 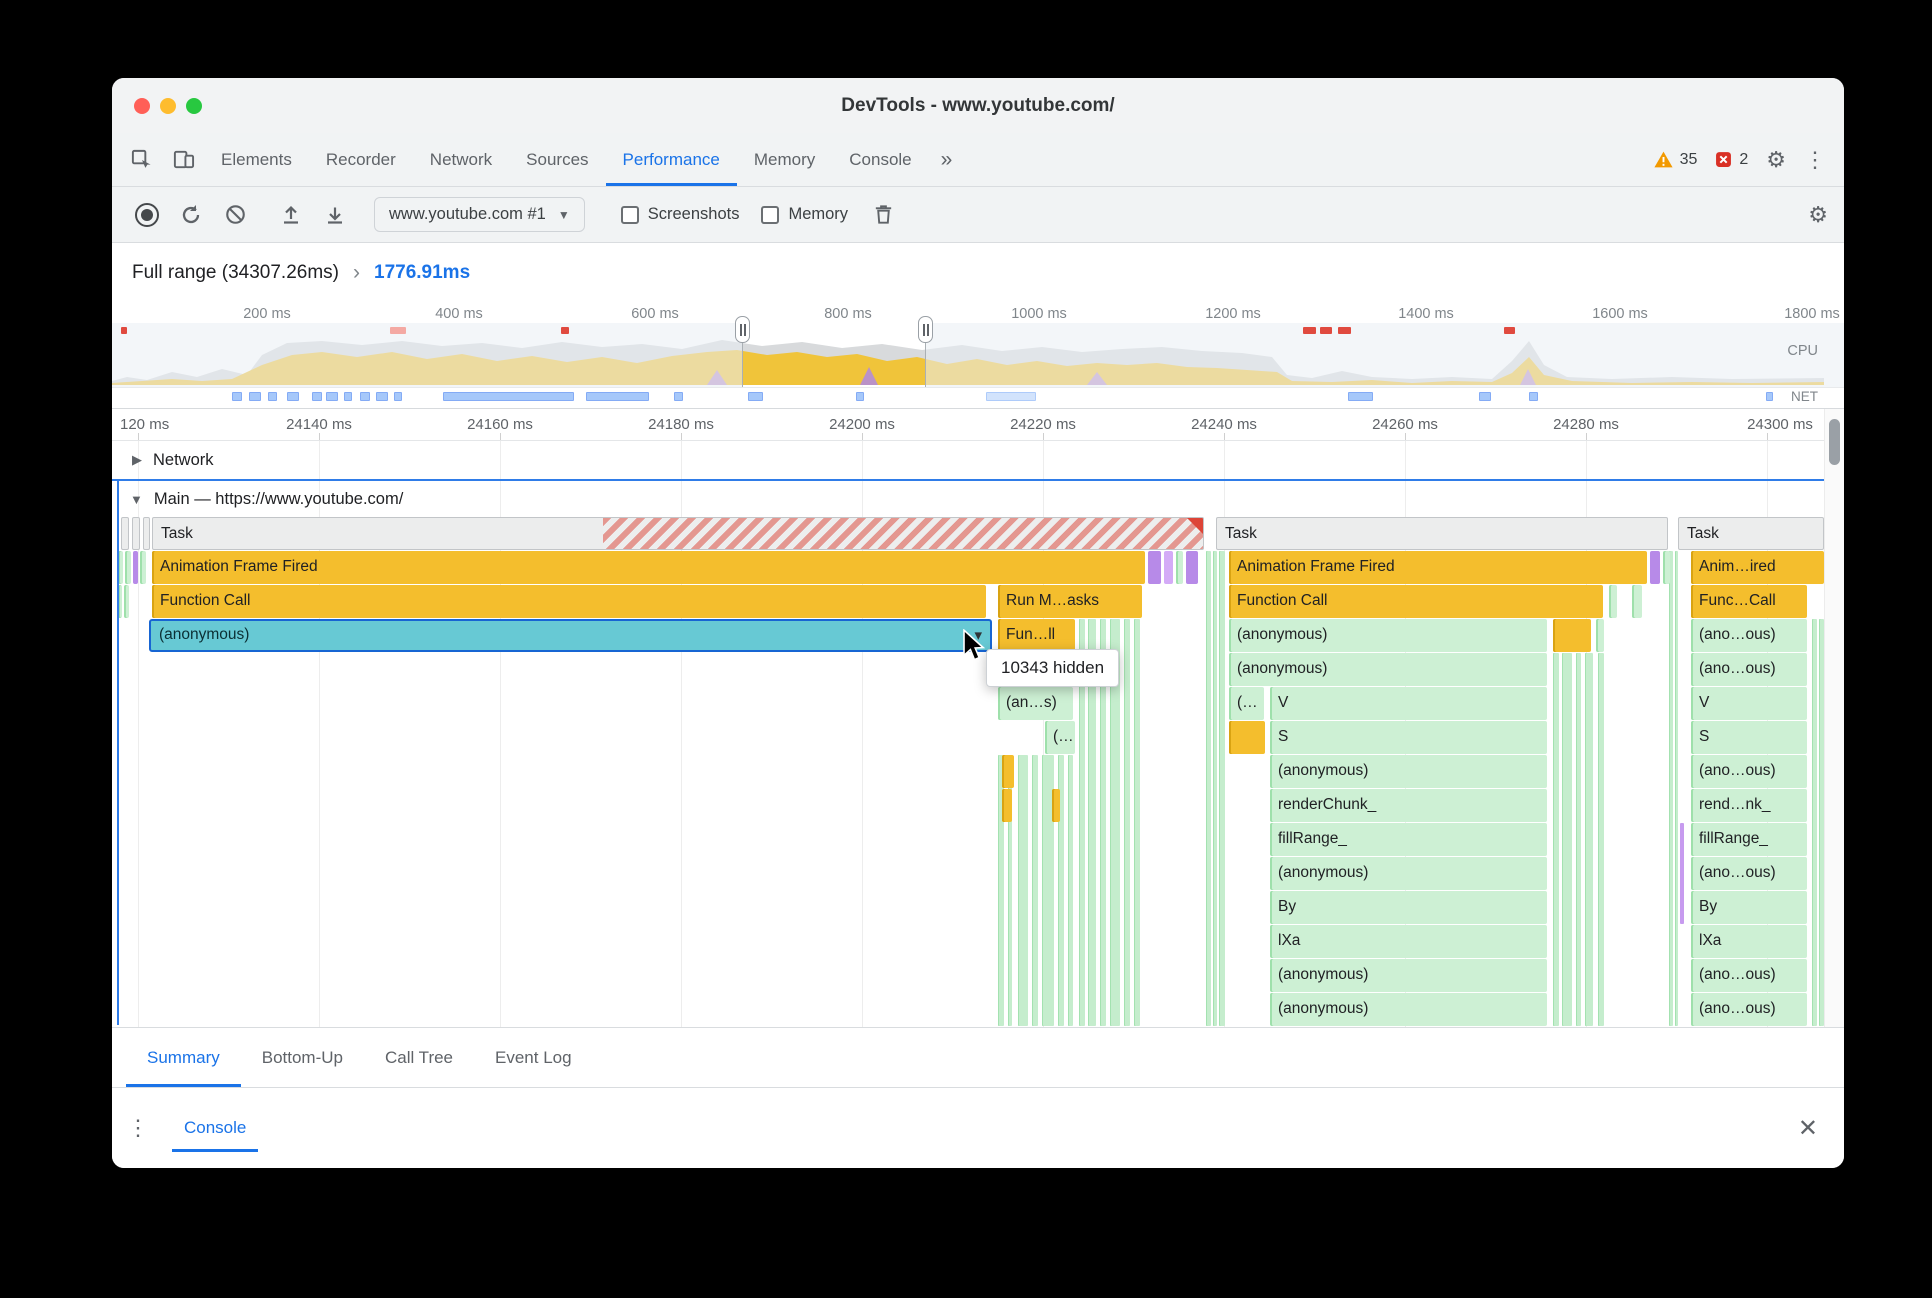 What do you see at coordinates (880, 159) in the screenshot?
I see `tab-console: Console` at bounding box center [880, 159].